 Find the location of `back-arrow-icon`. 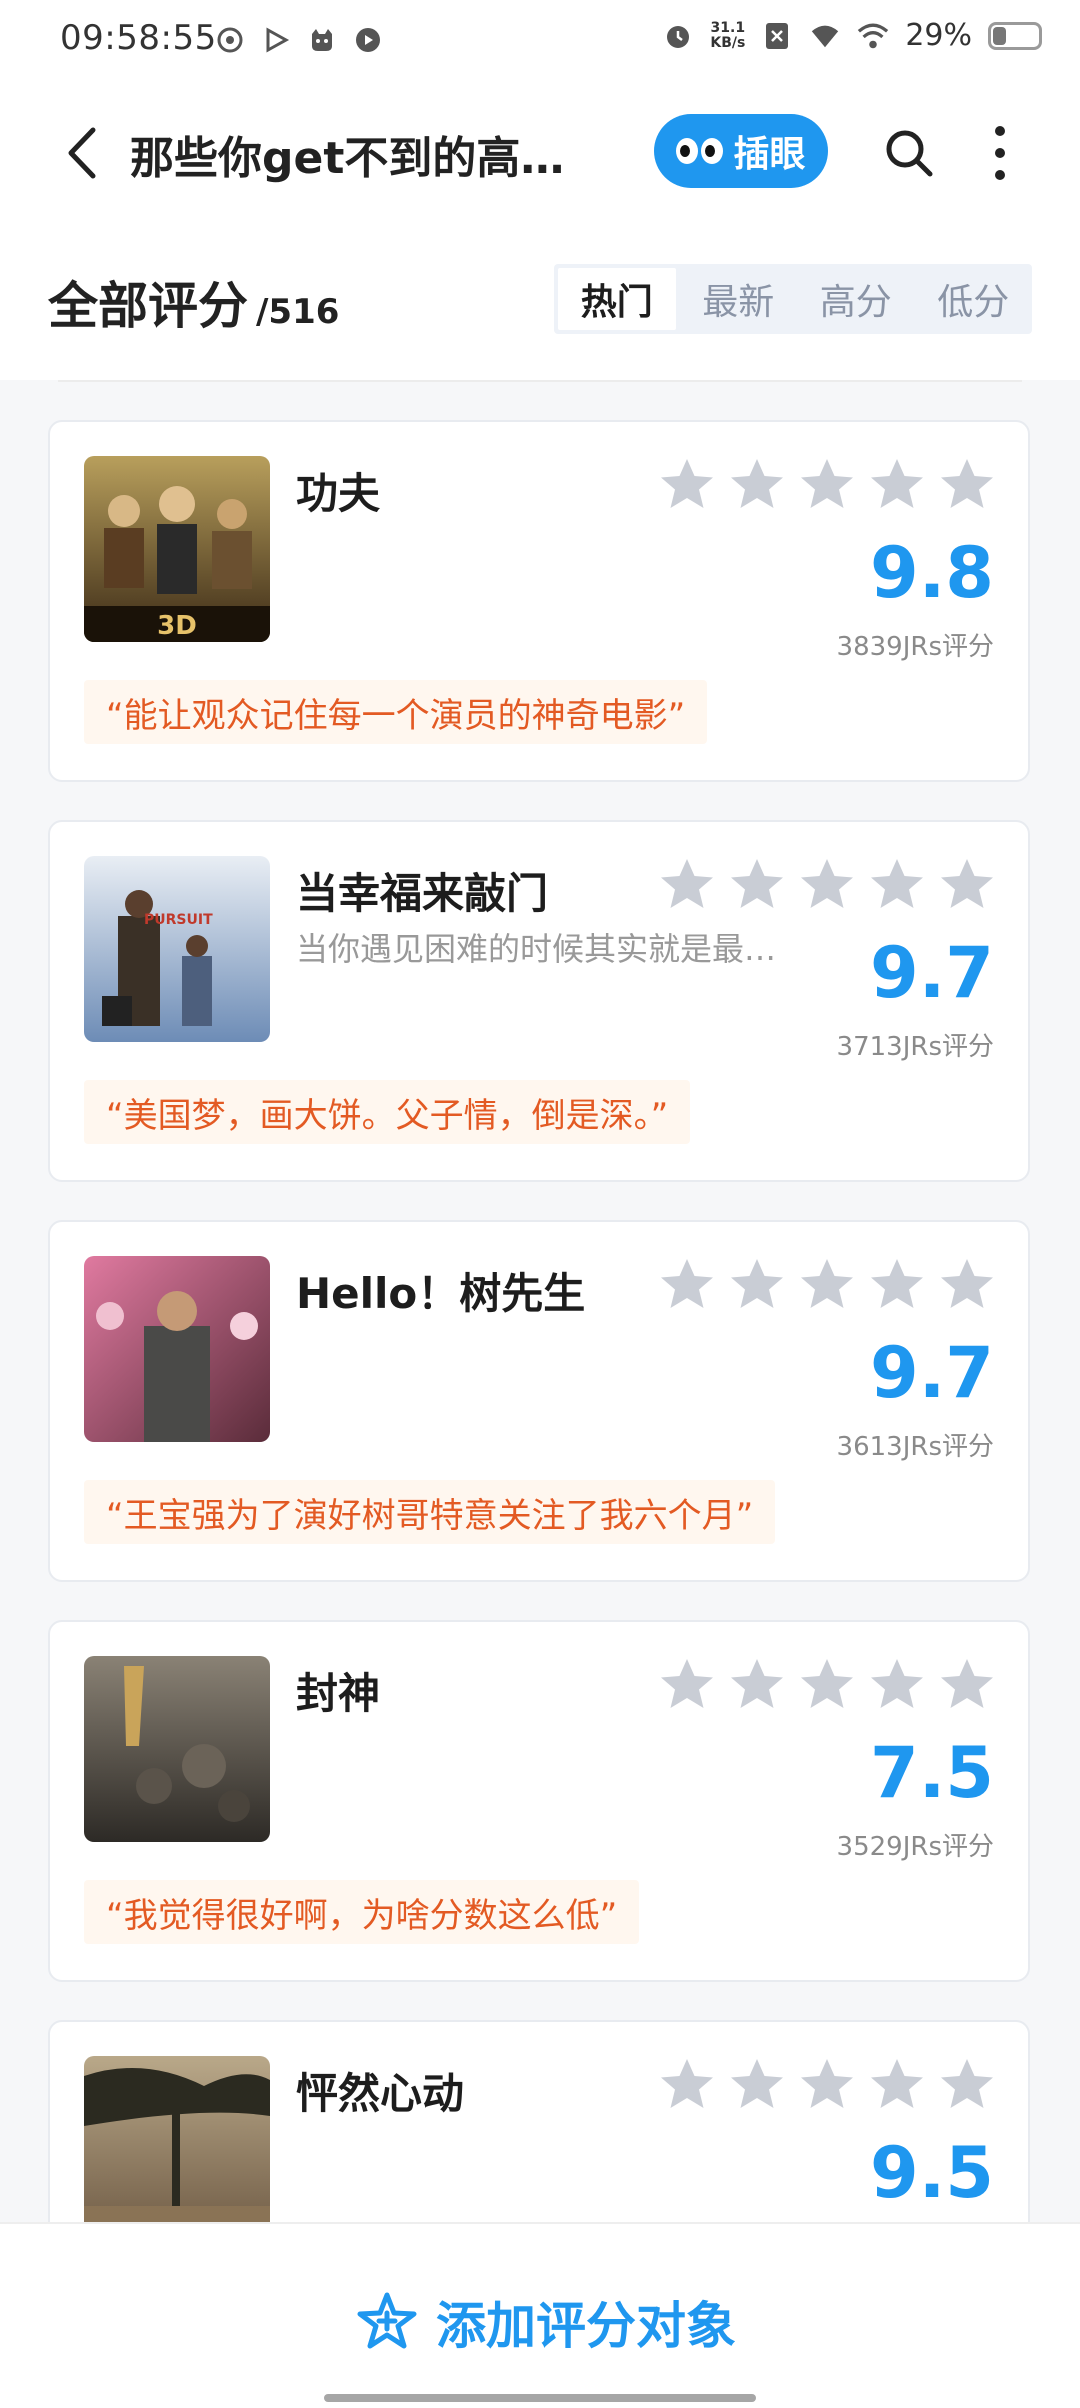

back-arrow-icon is located at coordinates (82, 153).